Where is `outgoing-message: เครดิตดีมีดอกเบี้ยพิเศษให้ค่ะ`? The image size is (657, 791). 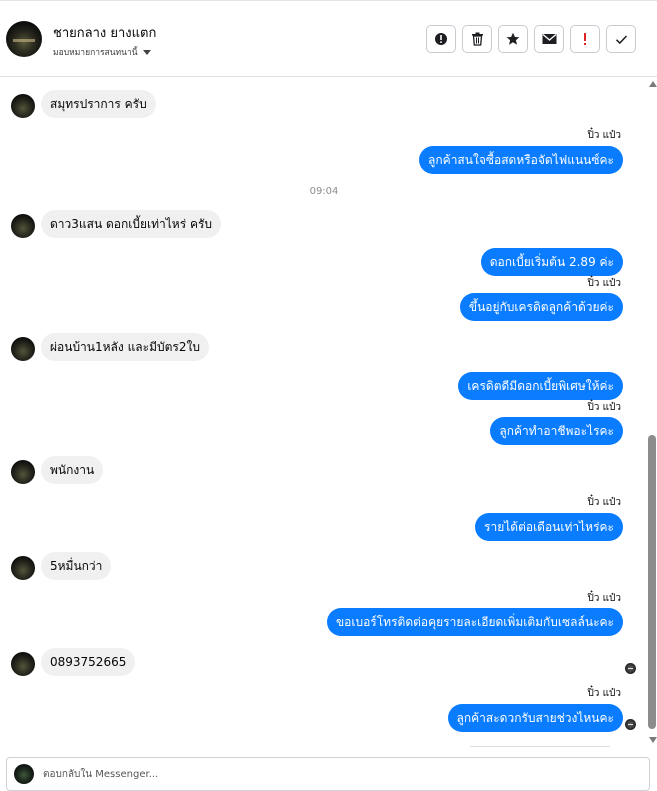
outgoing-message: เครดิตดีมีดอกเบี้ยพิเศษให้ค่ะ is located at coordinates (540, 386).